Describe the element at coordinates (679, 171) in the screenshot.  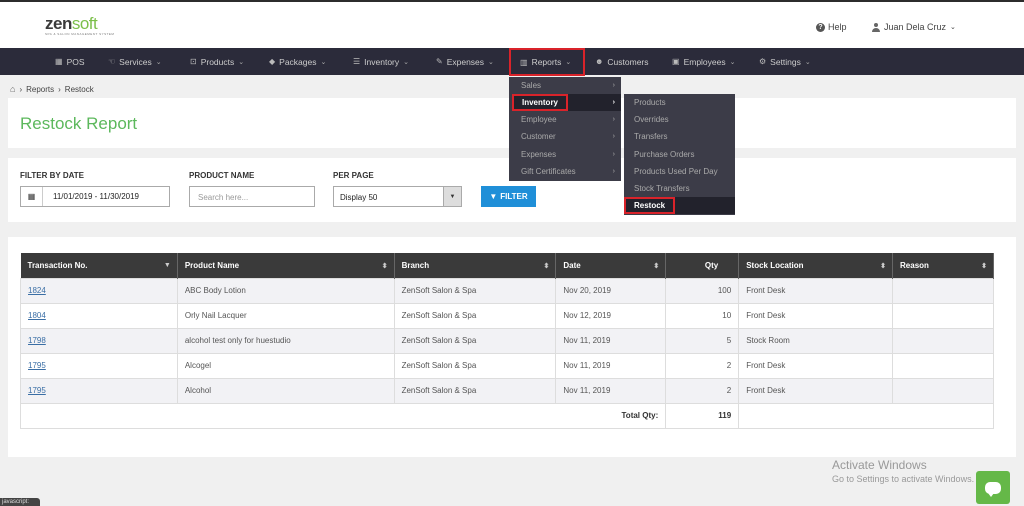
I see `submenu-item-products-used-per-day: Products Used Per Day` at that location.